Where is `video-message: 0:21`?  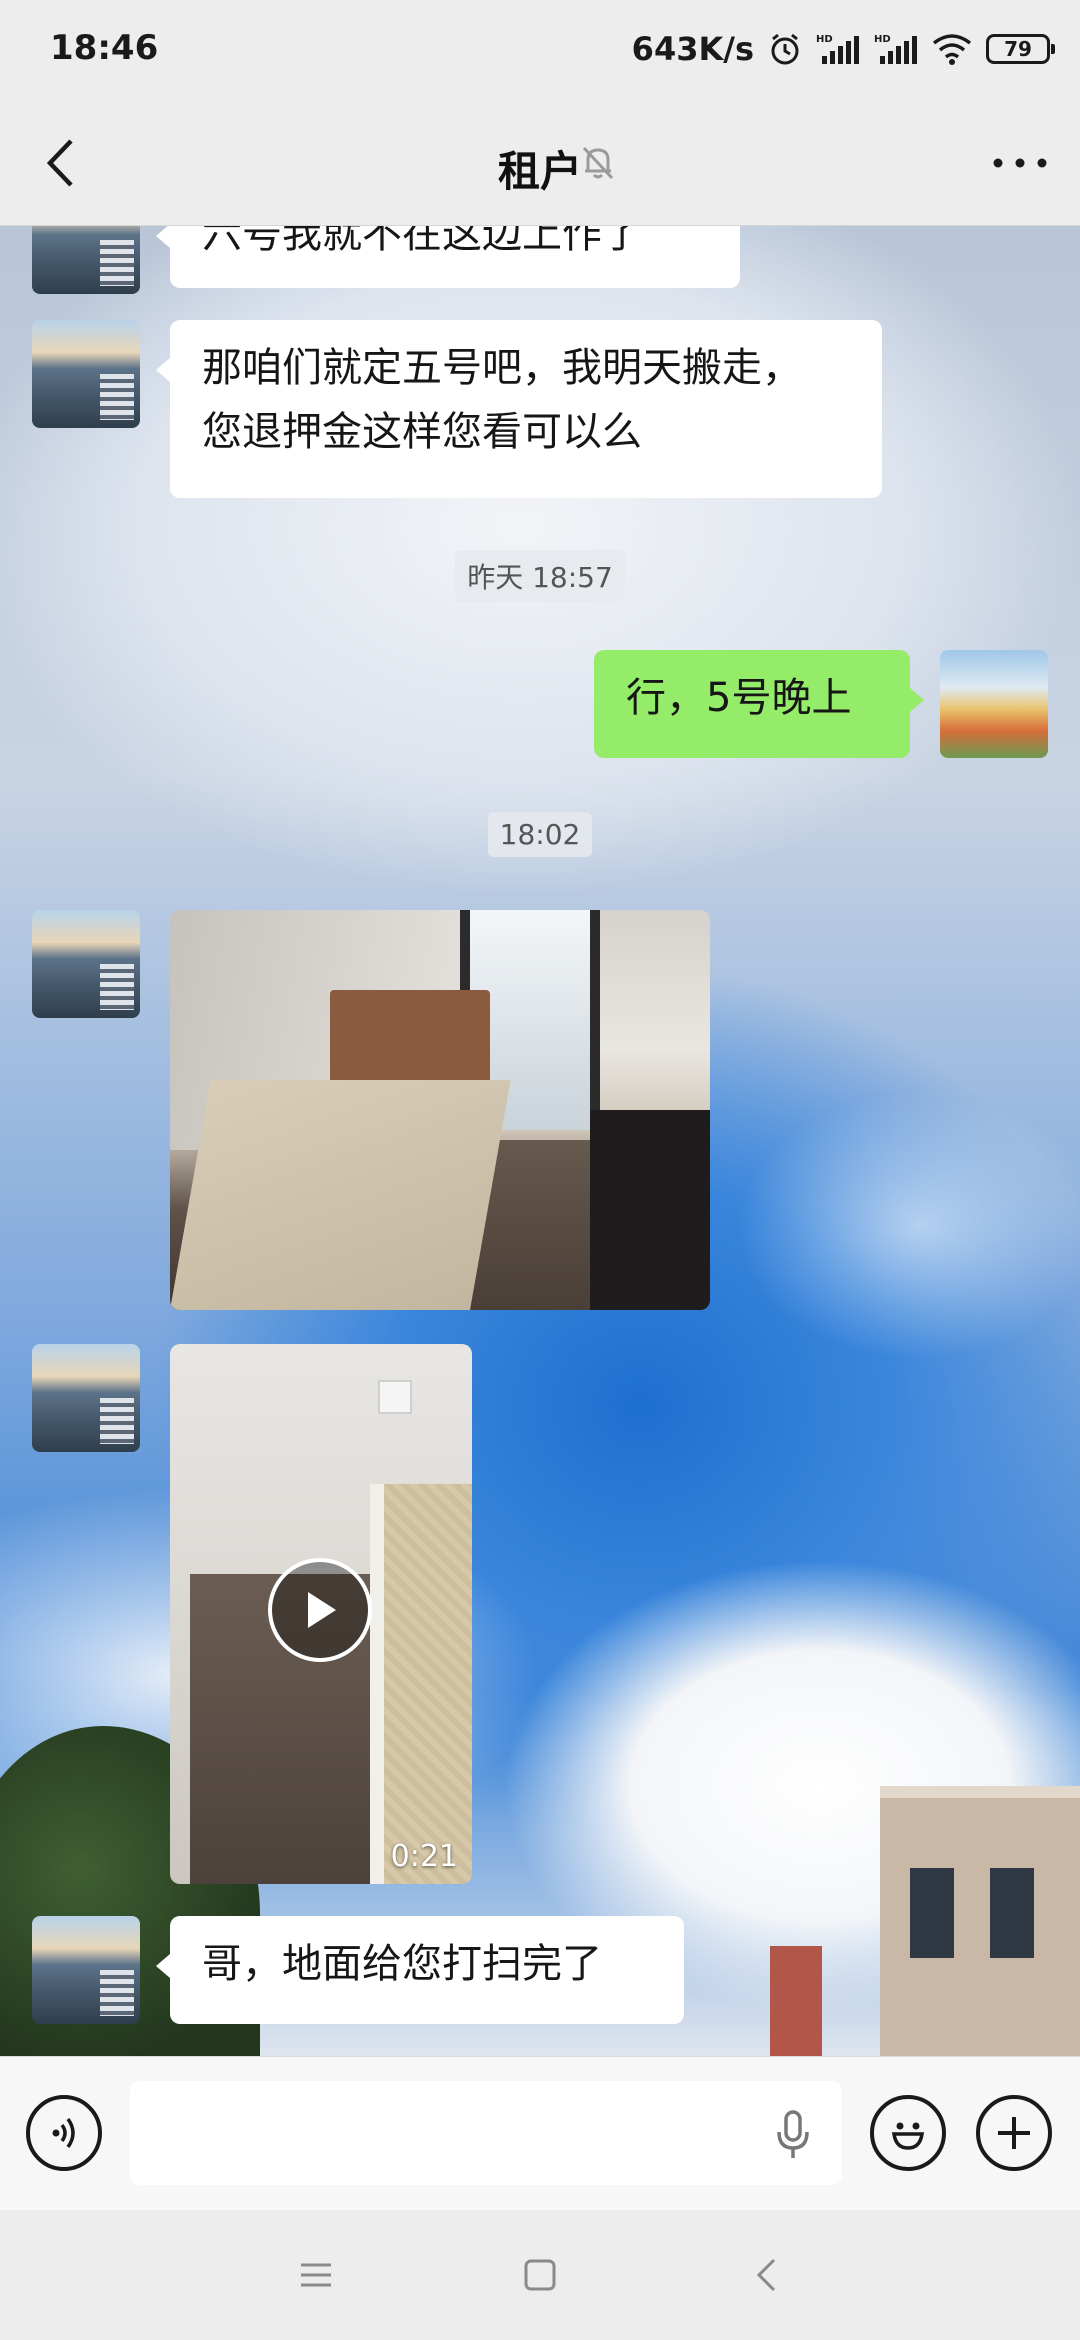 video-message: 0:21 is located at coordinates (321, 1614).